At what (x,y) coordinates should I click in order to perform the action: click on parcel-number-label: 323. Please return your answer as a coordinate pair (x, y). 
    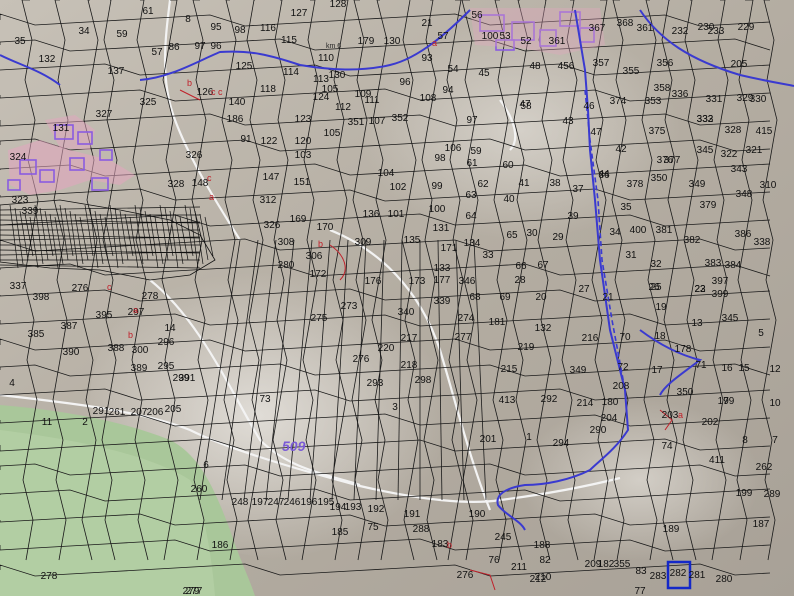
    Looking at the image, I should click on (20, 200).